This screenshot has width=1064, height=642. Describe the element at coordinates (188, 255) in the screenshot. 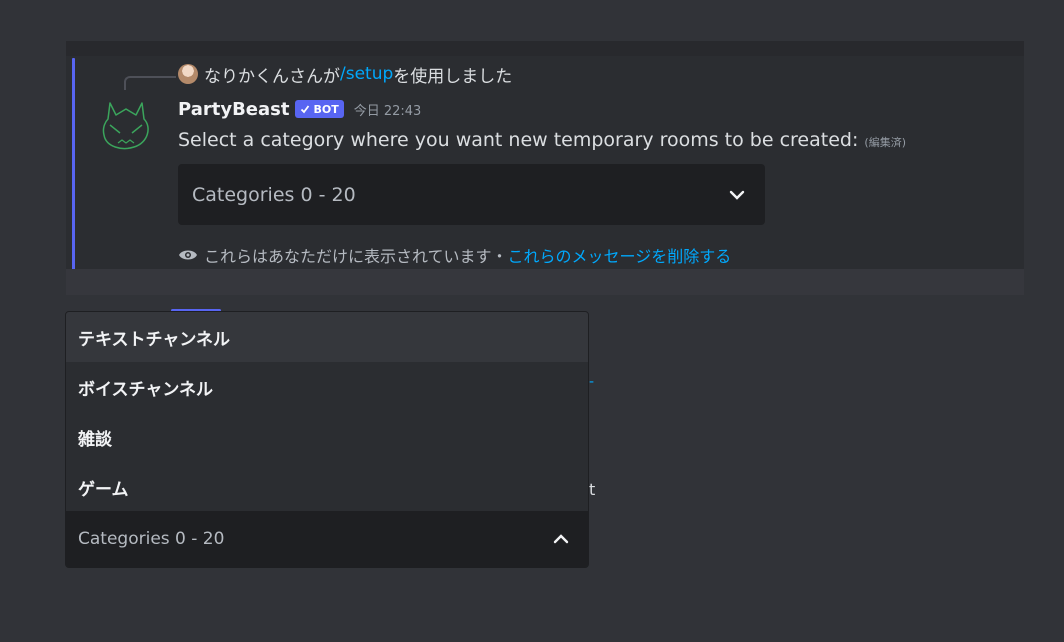

I see `eye-icon` at that location.